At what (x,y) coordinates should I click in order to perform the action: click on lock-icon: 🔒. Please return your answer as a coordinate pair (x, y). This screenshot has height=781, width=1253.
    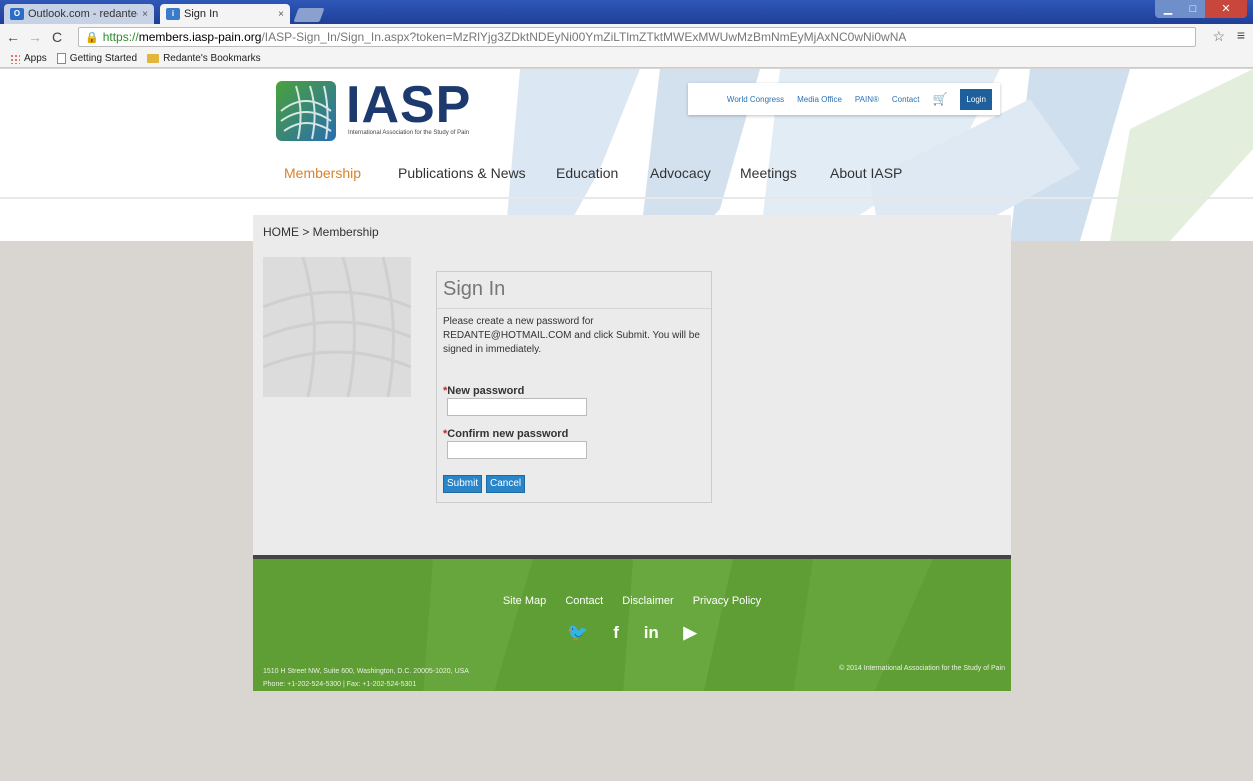
    Looking at the image, I should click on (92, 37).